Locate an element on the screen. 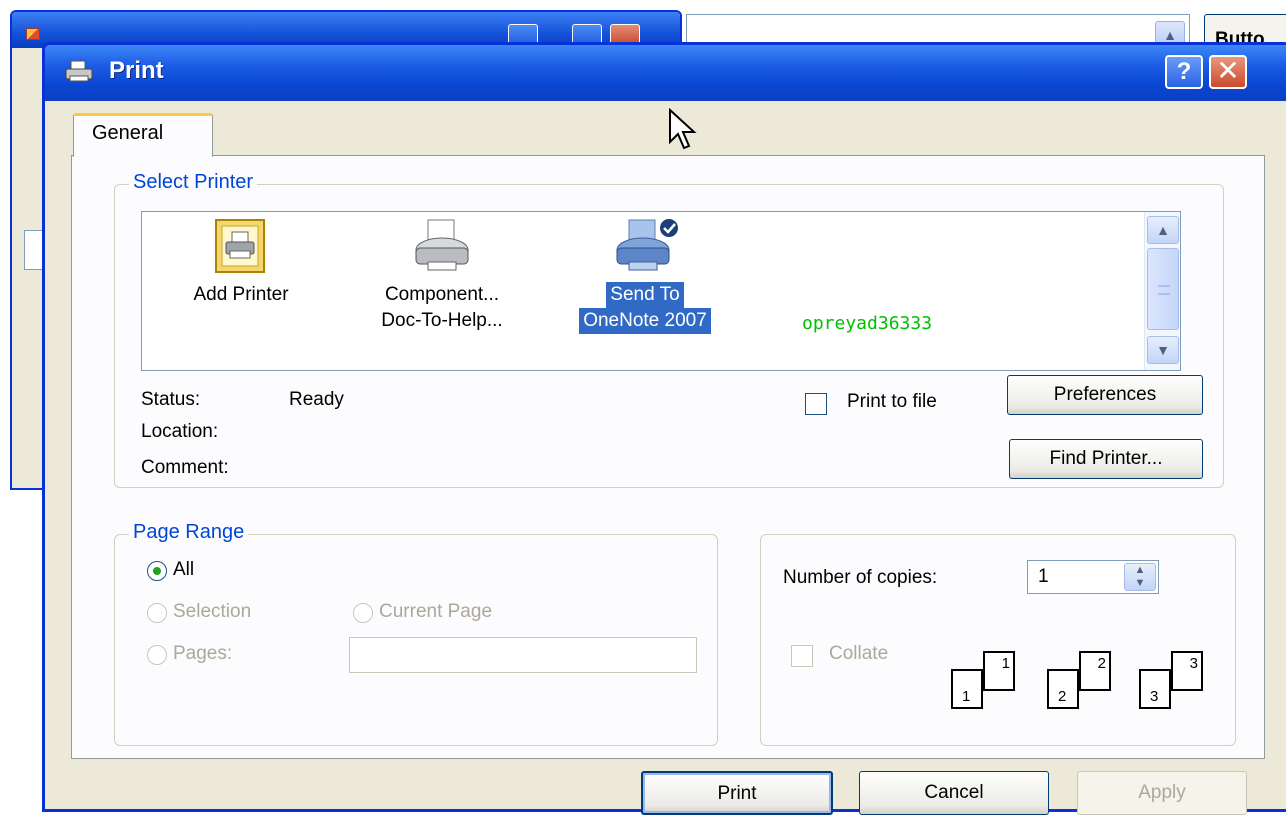 The height and width of the screenshot is (815, 1286). comment-label: Comment: is located at coordinates (185, 467).